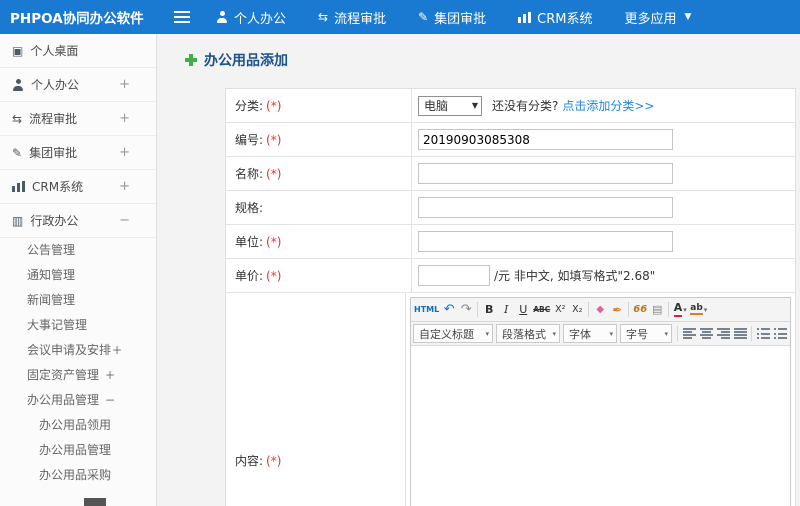 This screenshot has height=506, width=800. Describe the element at coordinates (18, 50) in the screenshot. I see `desktop-icon: ▣` at that location.